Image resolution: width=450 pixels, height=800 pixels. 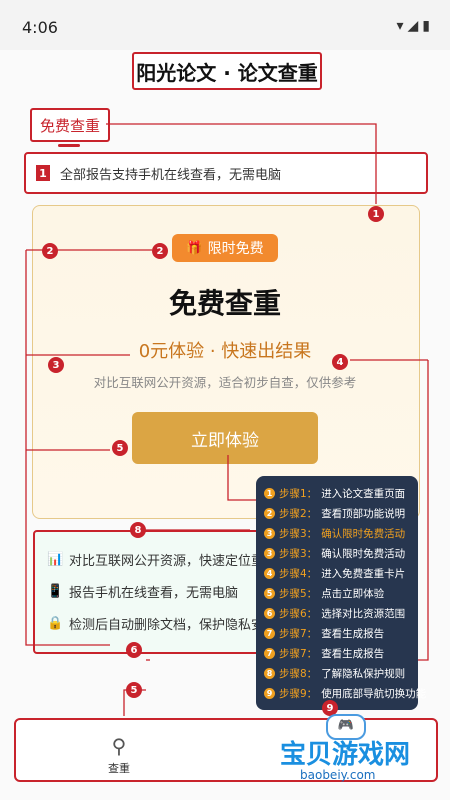 What do you see at coordinates (120, 448) in the screenshot?
I see `marker-5: 5` at bounding box center [120, 448].